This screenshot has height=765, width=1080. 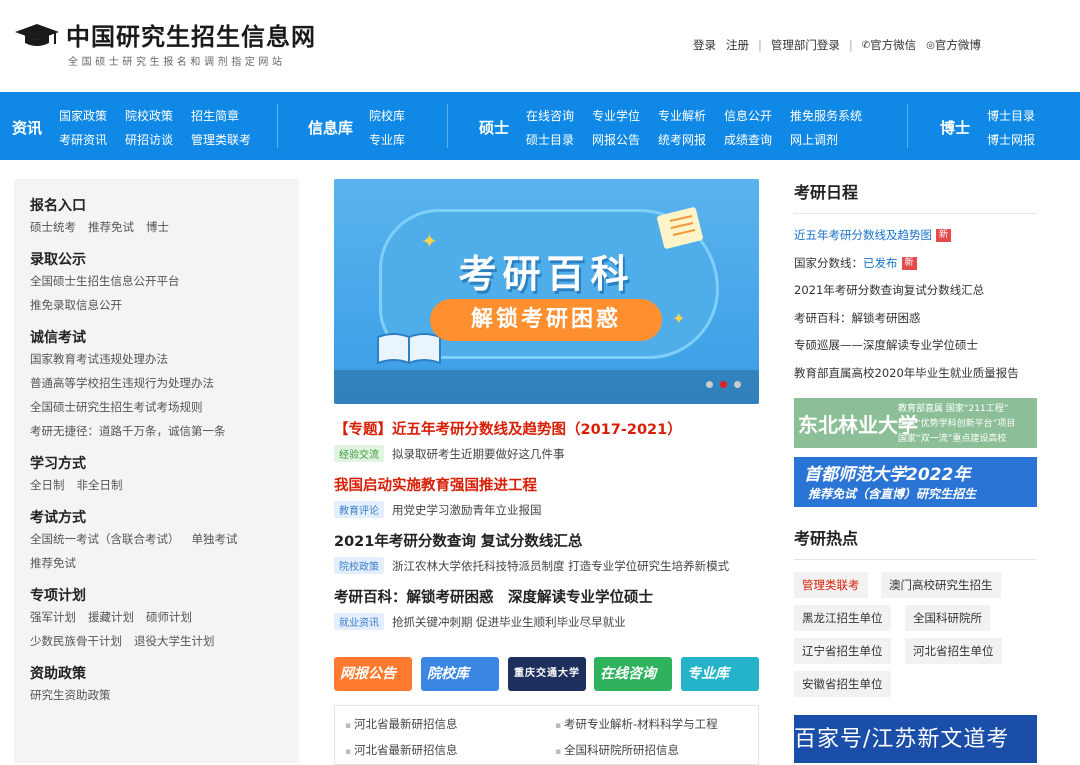 What do you see at coordinates (1011, 139) in the screenshot?
I see `nav-link: 博士网报` at bounding box center [1011, 139].